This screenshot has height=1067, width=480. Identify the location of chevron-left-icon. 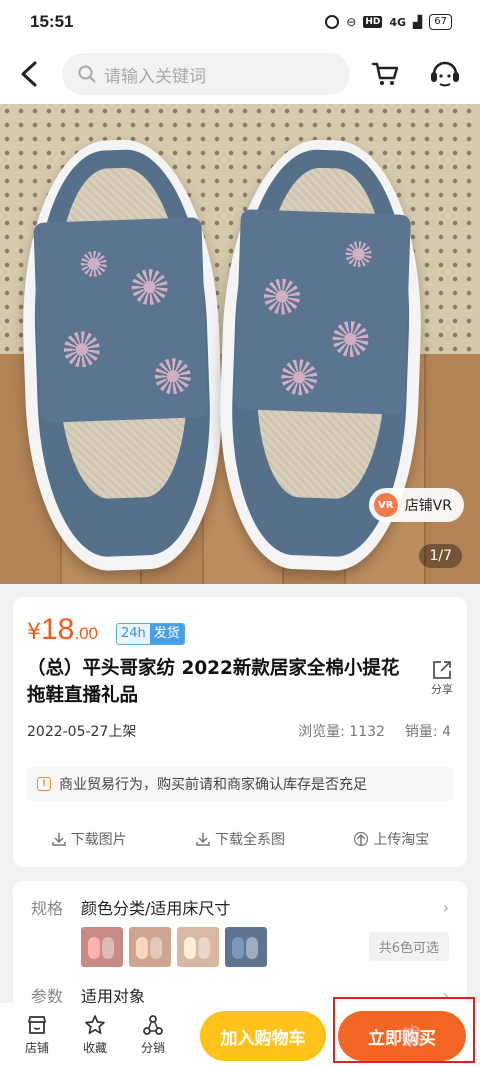
(29, 74).